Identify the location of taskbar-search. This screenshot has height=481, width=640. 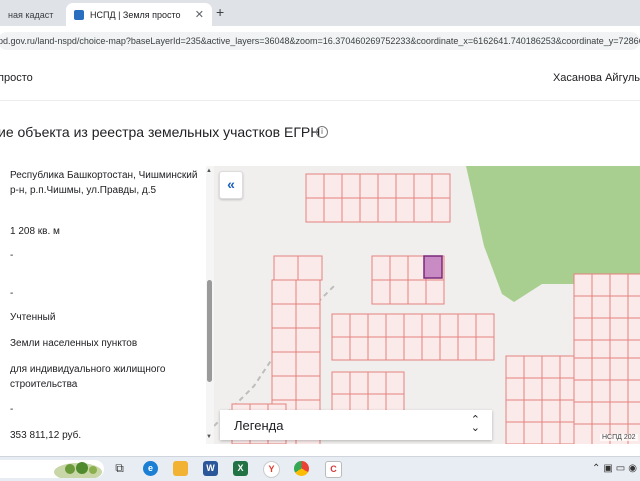
(52, 469).